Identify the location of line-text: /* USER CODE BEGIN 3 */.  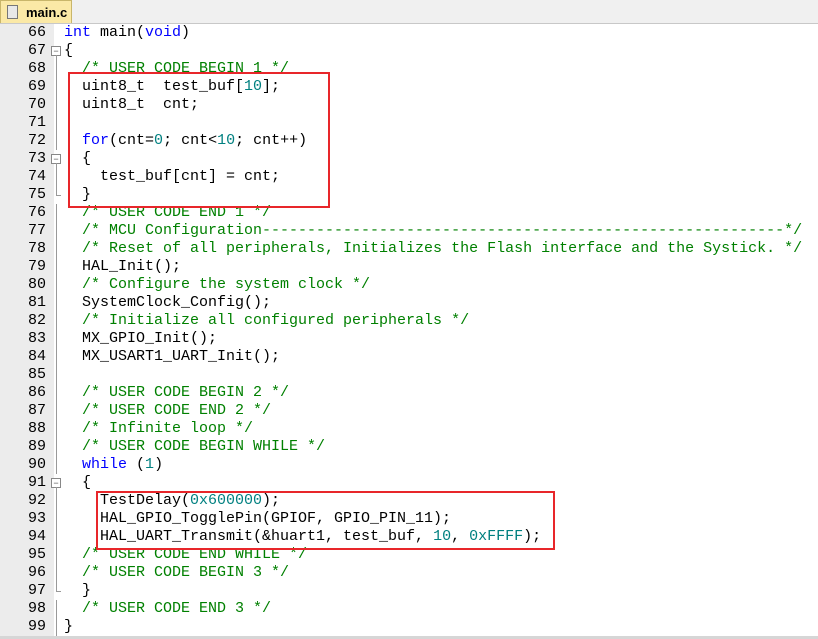
(176, 573).